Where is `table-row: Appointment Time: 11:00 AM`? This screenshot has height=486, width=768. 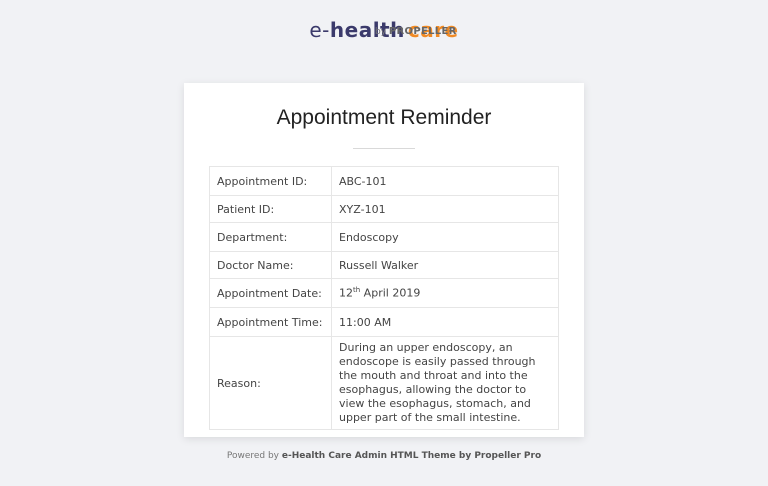 table-row: Appointment Time: 11:00 AM is located at coordinates (384, 322).